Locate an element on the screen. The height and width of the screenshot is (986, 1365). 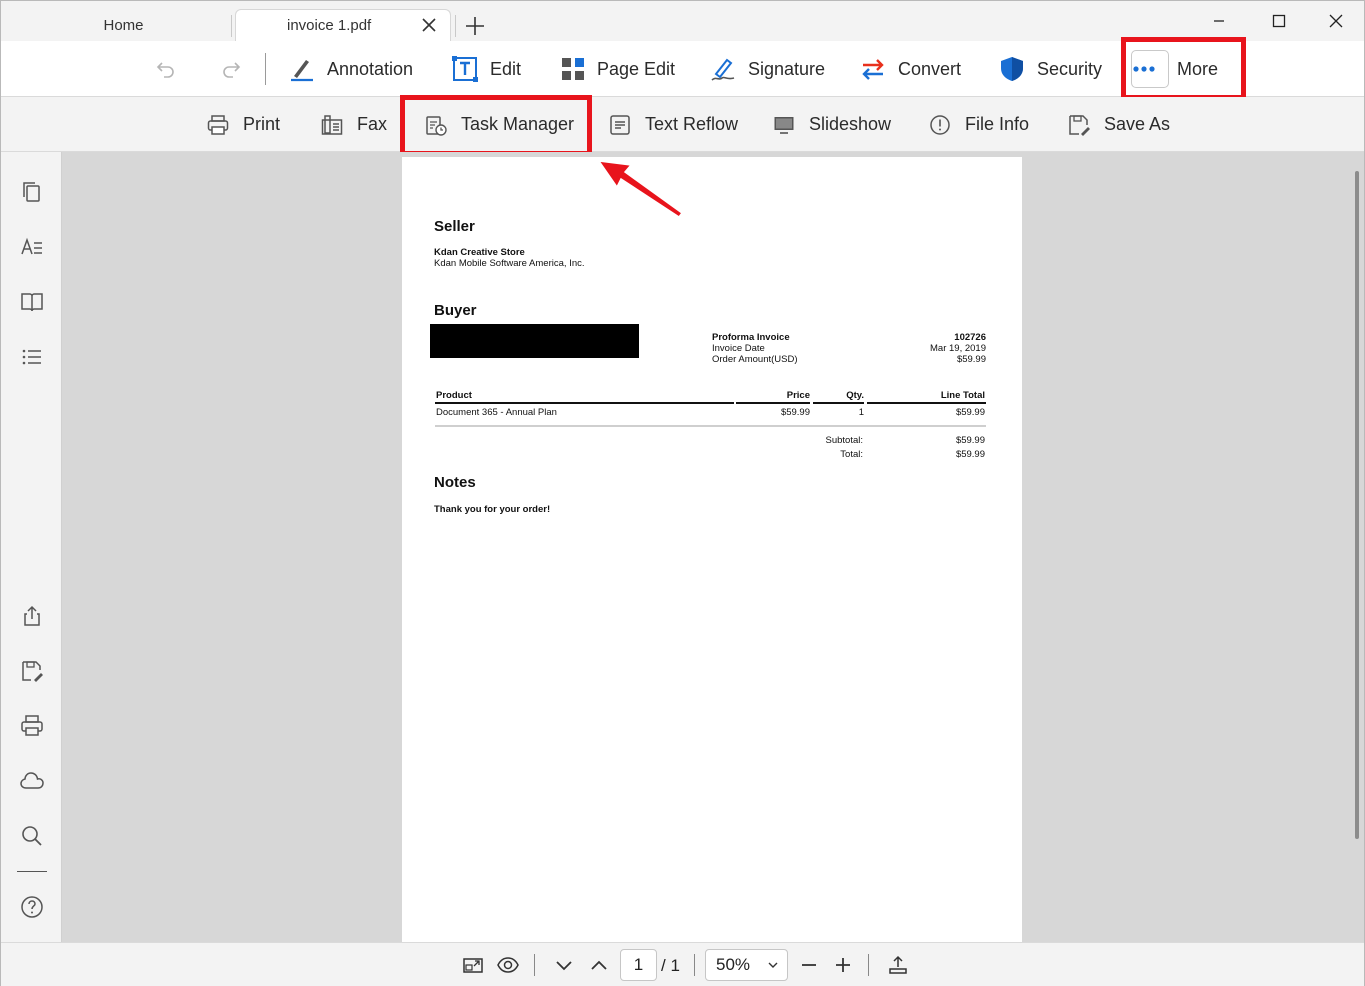
bottom-bar: 1 / 1 50% is located at coordinates (682, 964).